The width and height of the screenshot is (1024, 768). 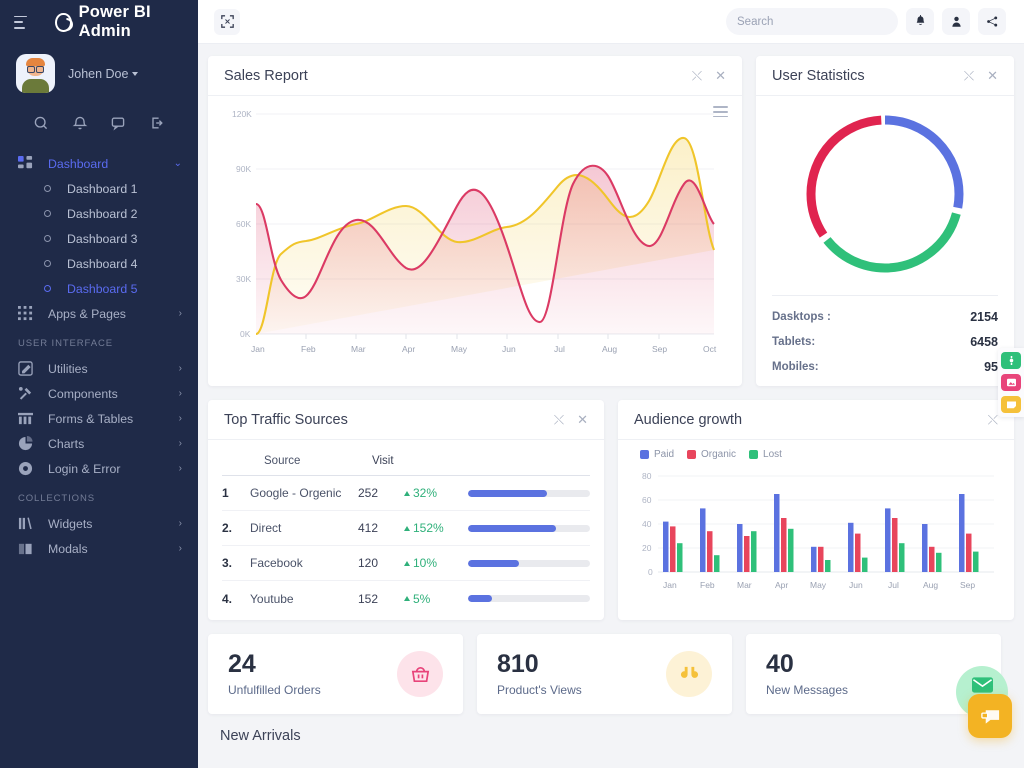 I want to click on row-change: 152%, so click(x=436, y=528).